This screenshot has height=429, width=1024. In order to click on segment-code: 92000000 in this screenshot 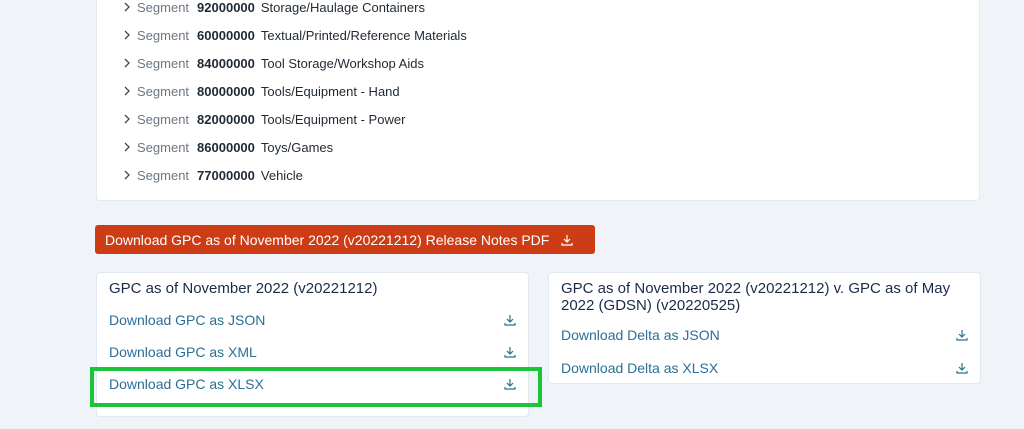, I will do `click(226, 7)`.